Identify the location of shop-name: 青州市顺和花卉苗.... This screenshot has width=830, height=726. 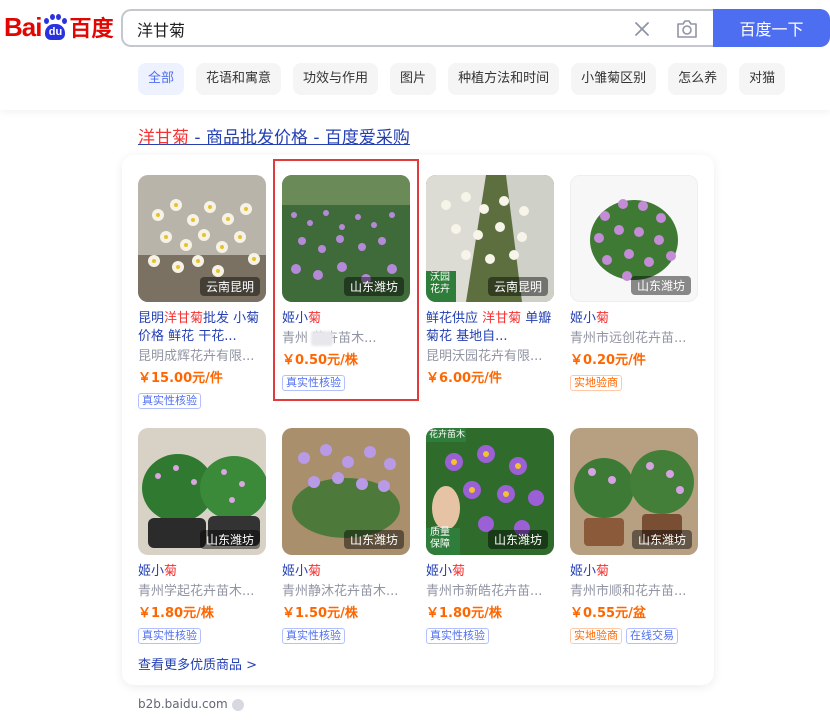
(628, 591).